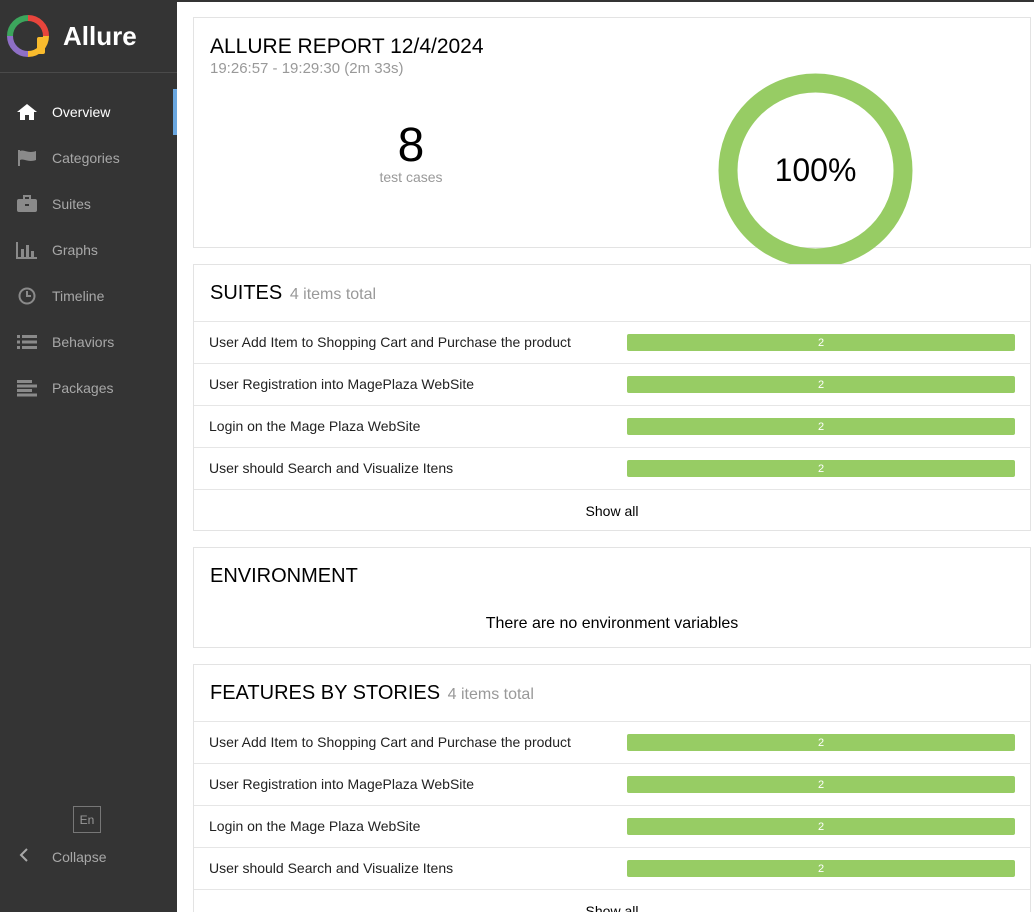 The width and height of the screenshot is (1034, 912). Describe the element at coordinates (83, 388) in the screenshot. I see `sidebar-item-label: Packages` at that location.